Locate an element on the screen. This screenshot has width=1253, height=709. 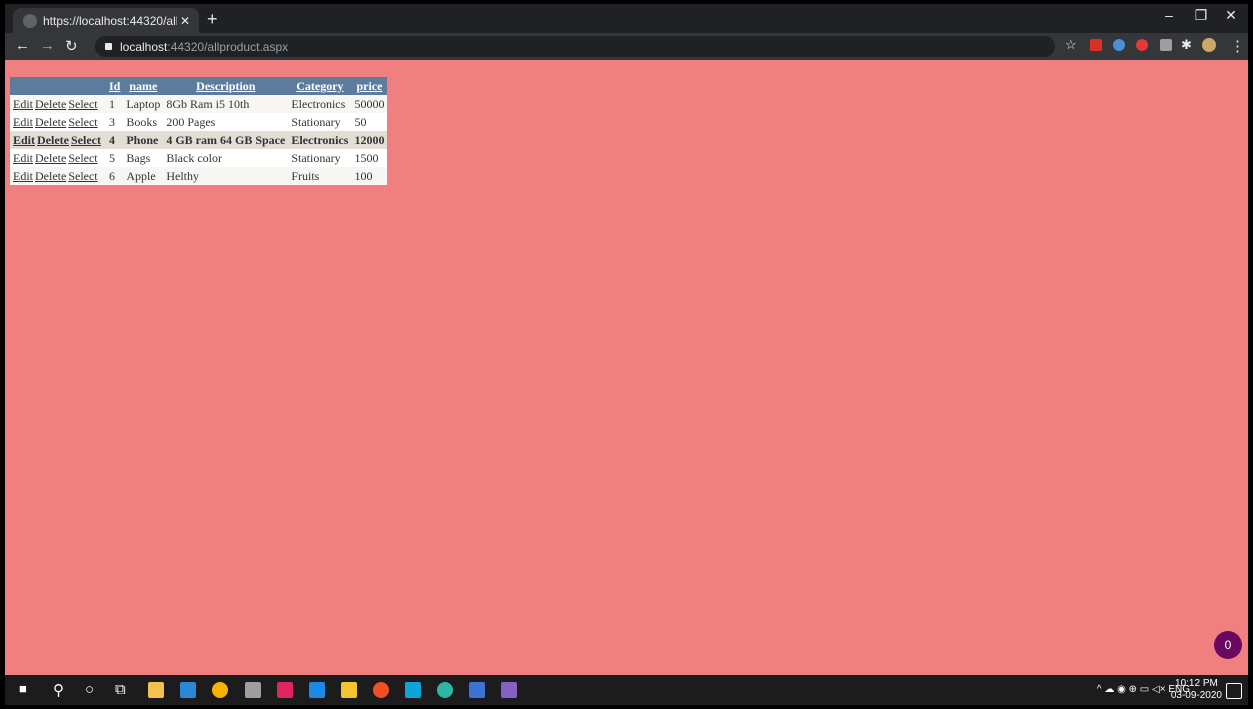
id-header: Id is located at coordinates (114, 86).